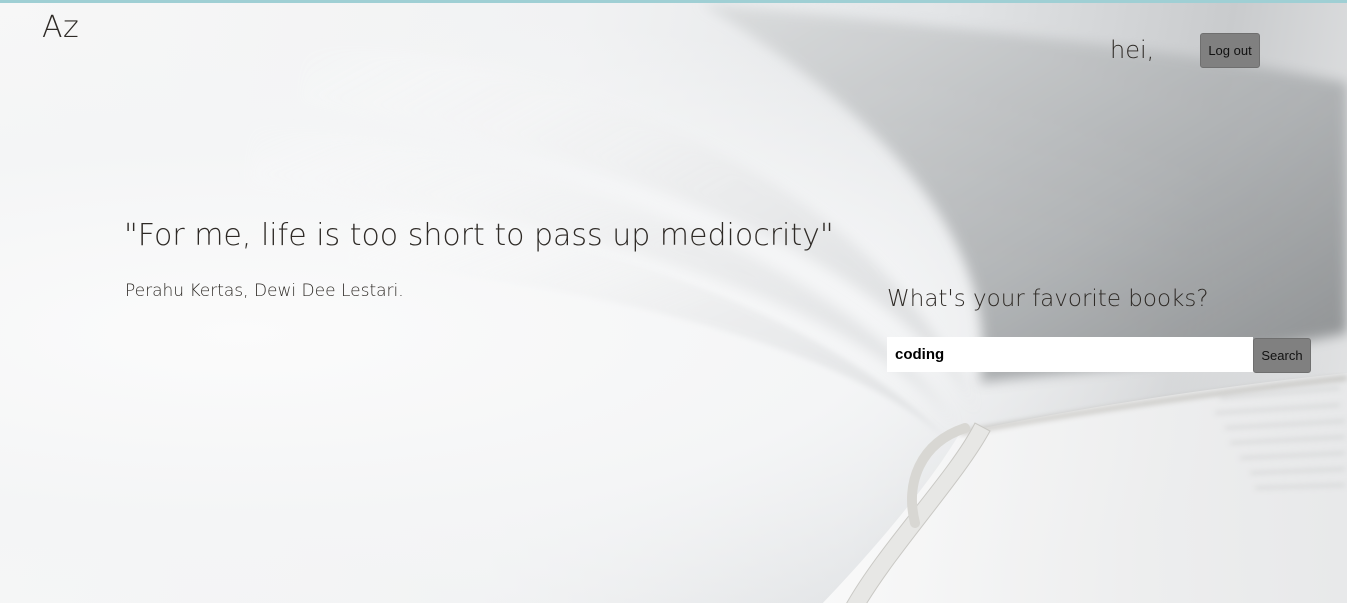  I want to click on site-logo: Az, so click(60, 27).